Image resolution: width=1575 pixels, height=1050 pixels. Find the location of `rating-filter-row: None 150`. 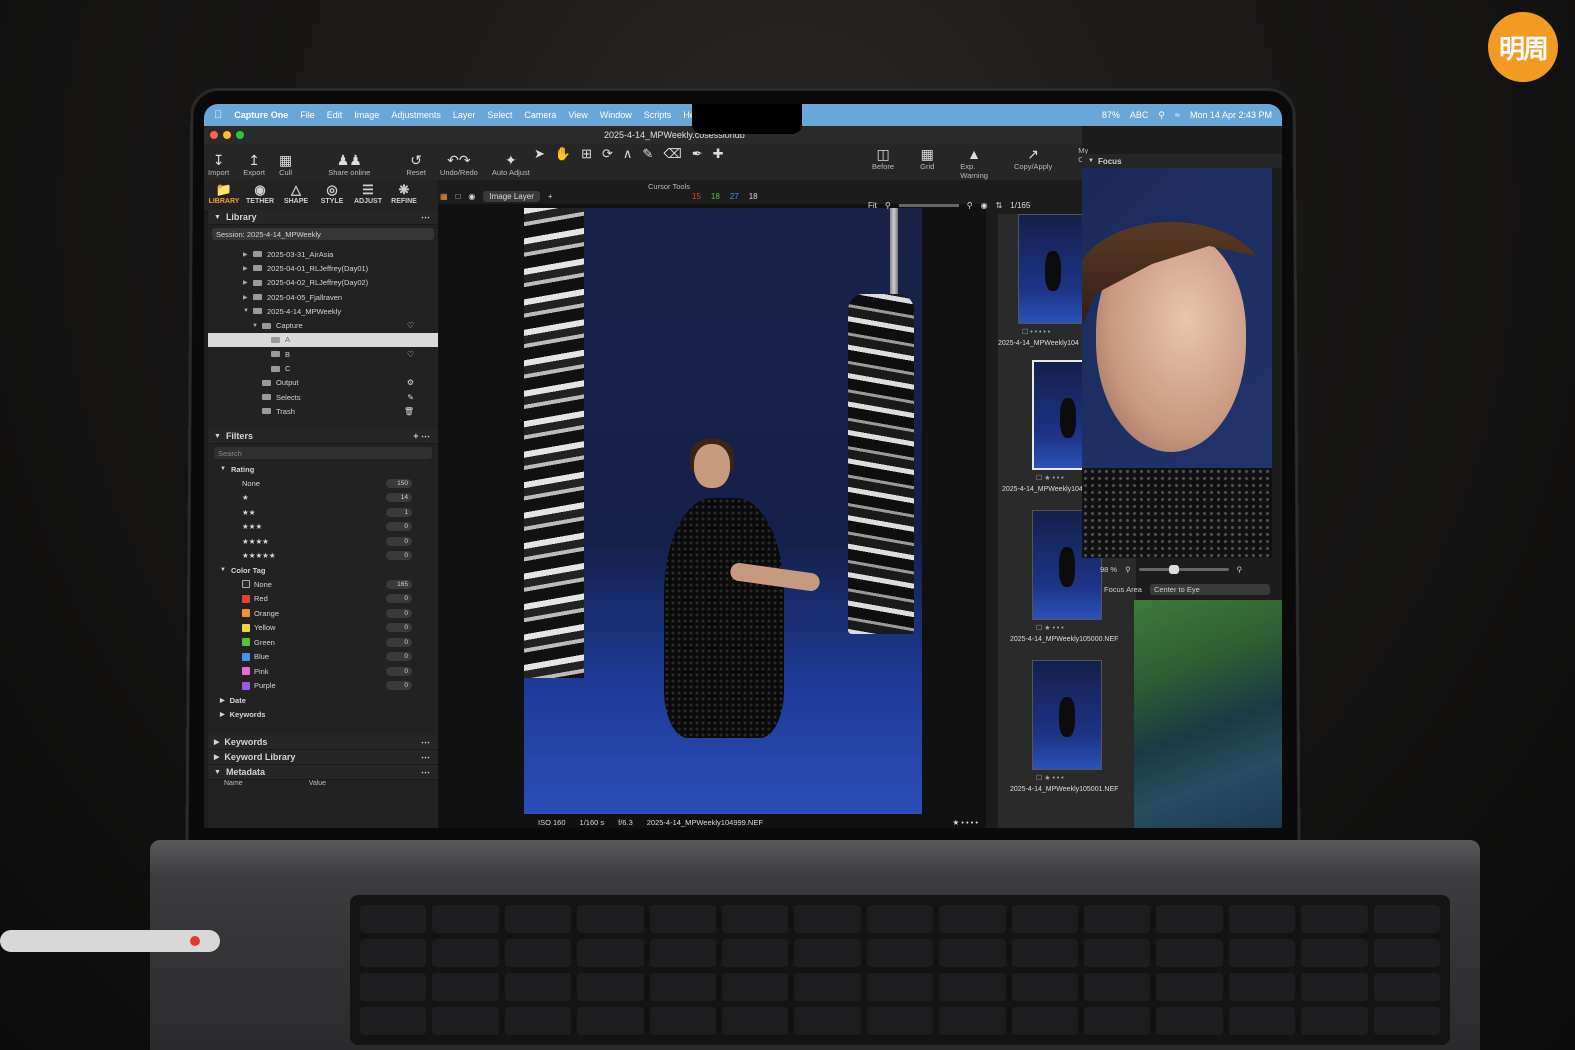

rating-filter-row: None 150 is located at coordinates (323, 483).